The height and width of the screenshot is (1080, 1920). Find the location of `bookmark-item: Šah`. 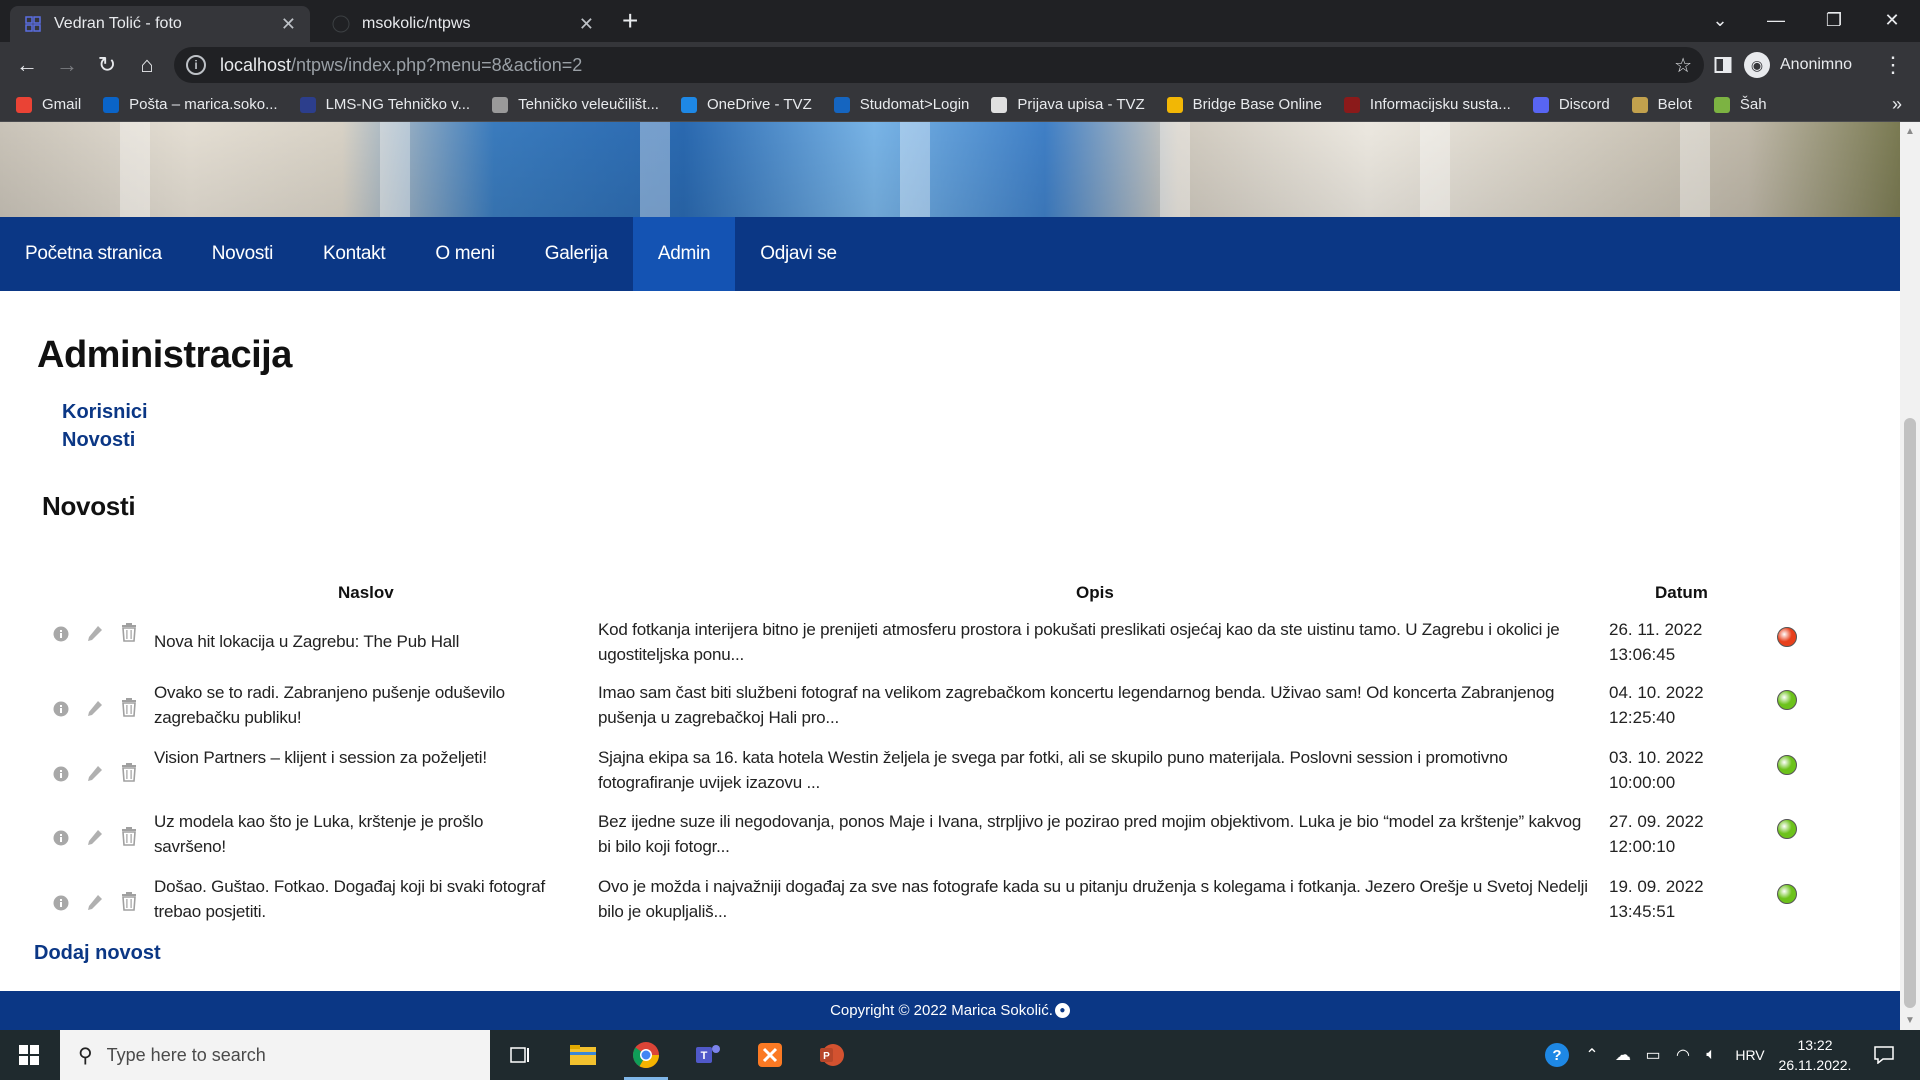

bookmark-item: Šah is located at coordinates (1740, 104).